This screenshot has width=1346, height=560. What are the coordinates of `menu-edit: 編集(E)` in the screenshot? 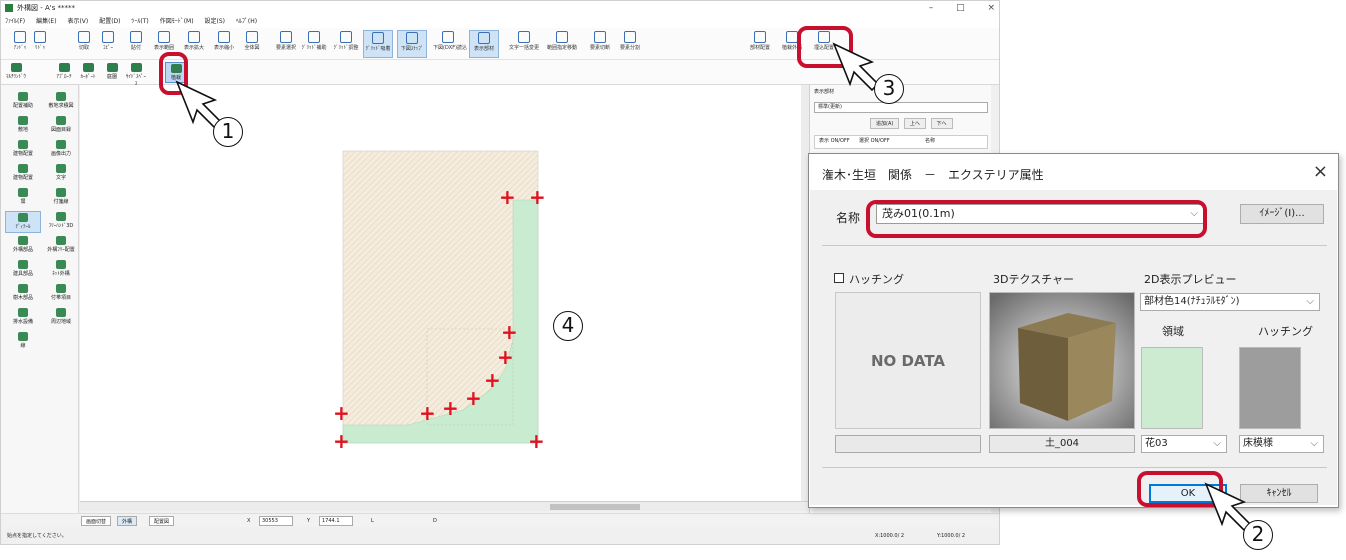 It's located at (46, 21).